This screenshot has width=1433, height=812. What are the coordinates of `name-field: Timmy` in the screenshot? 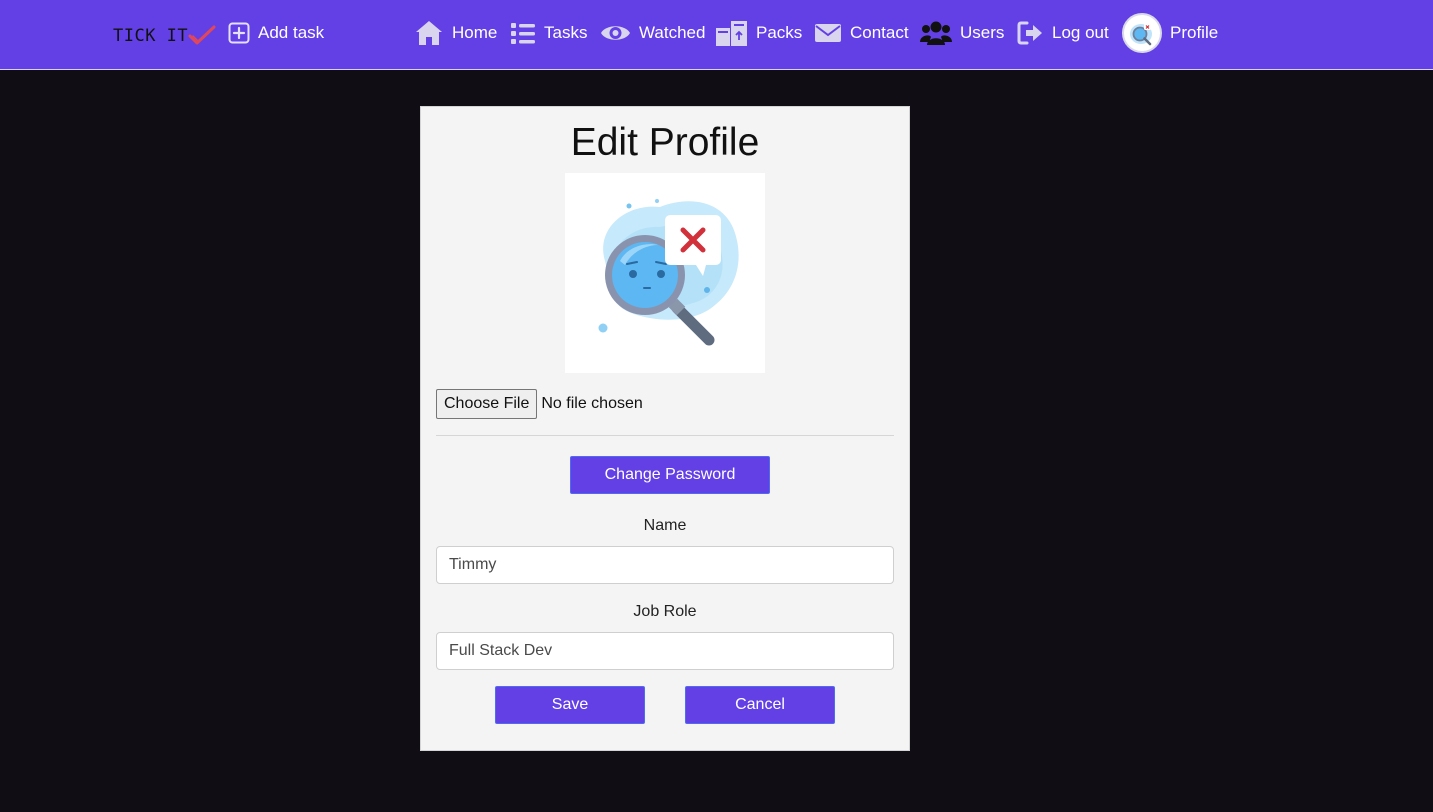 It's located at (665, 565).